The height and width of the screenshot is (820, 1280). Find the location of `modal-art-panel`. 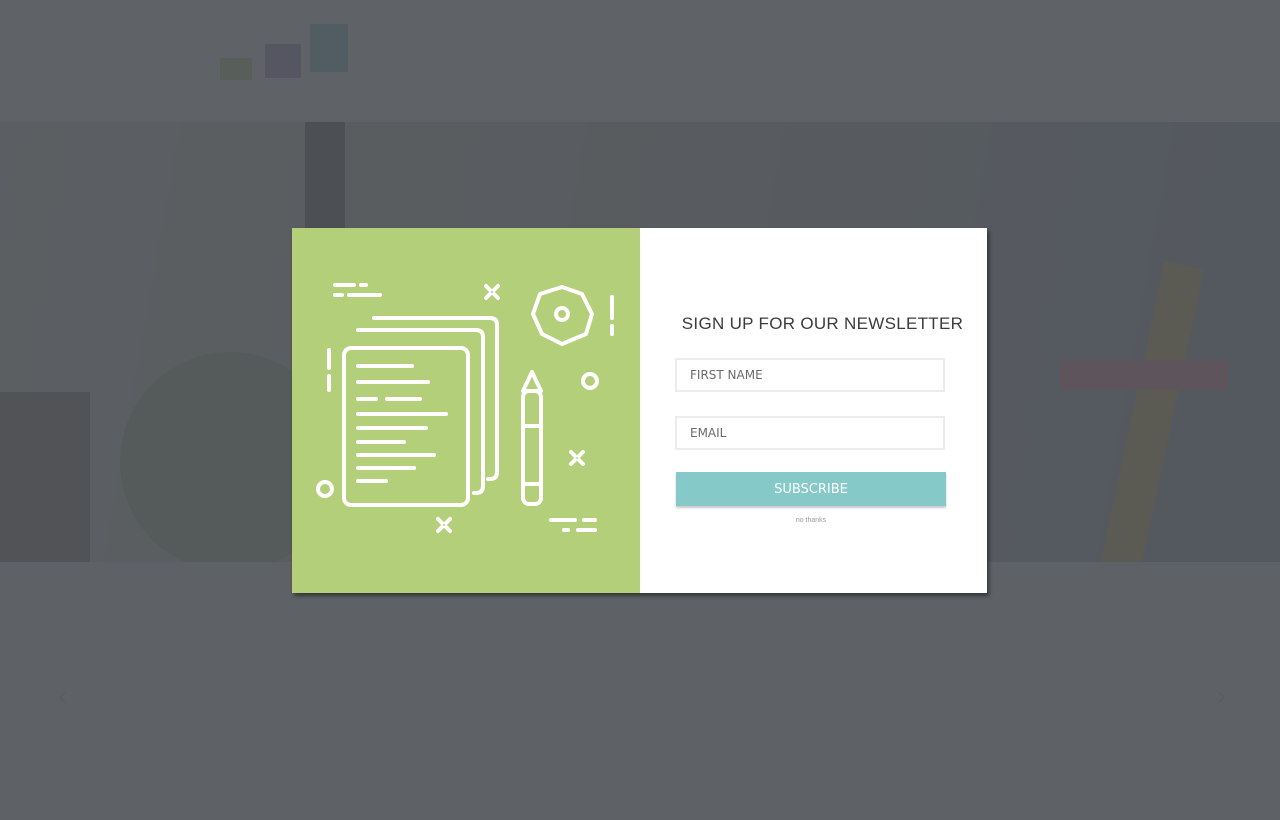

modal-art-panel is located at coordinates (466, 410).